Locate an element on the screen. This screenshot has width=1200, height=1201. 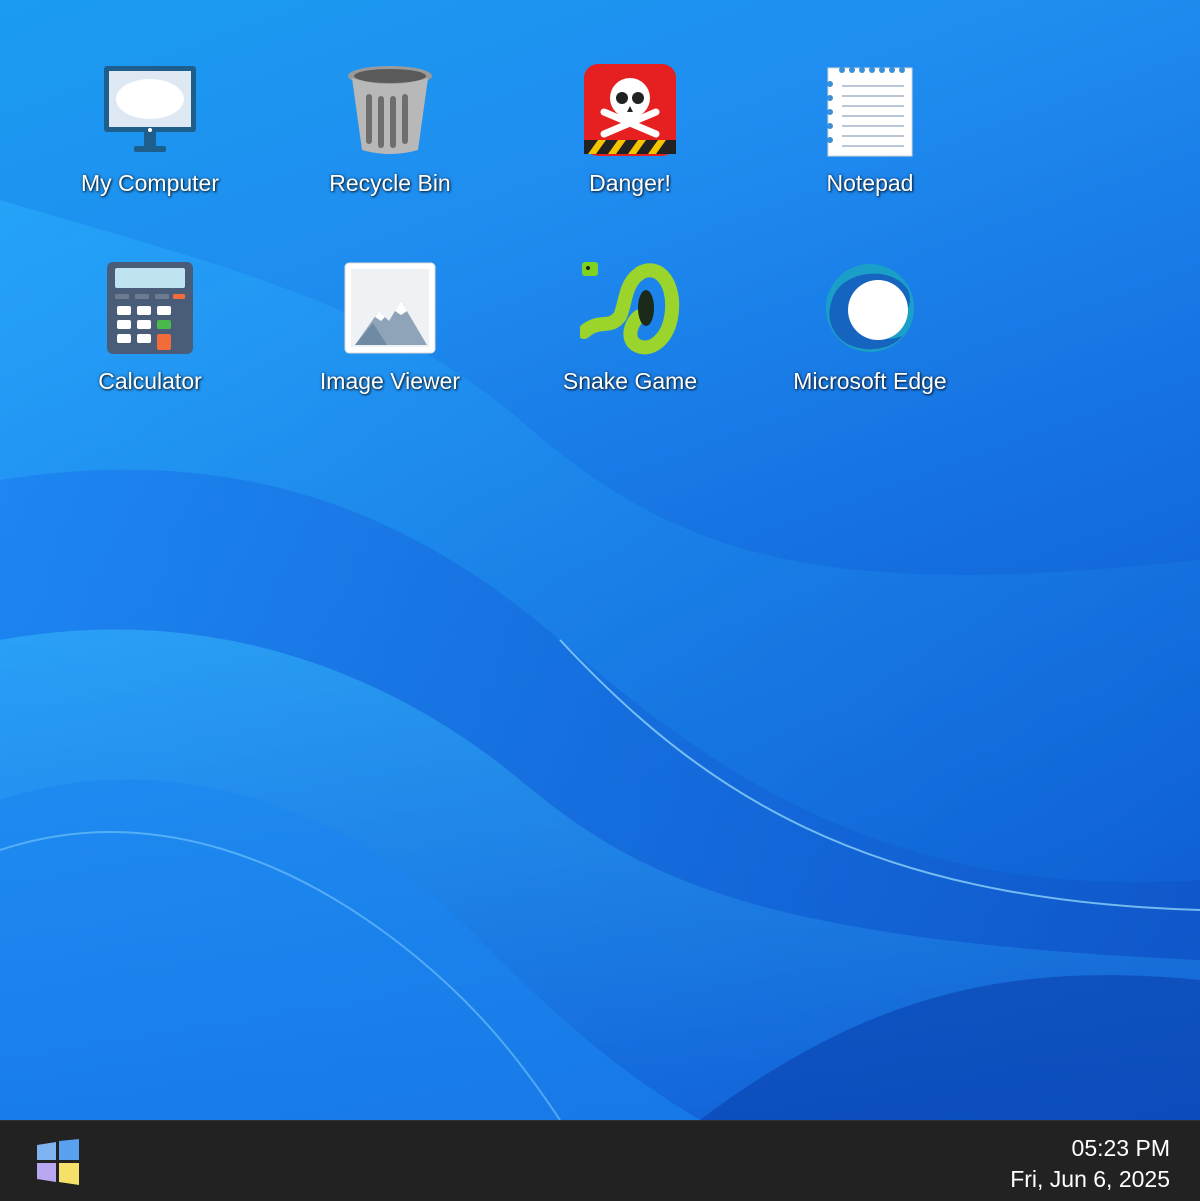
taskbar: 05:23 PM Fri, Jun 6, 2025 is located at coordinates (600, 1160).